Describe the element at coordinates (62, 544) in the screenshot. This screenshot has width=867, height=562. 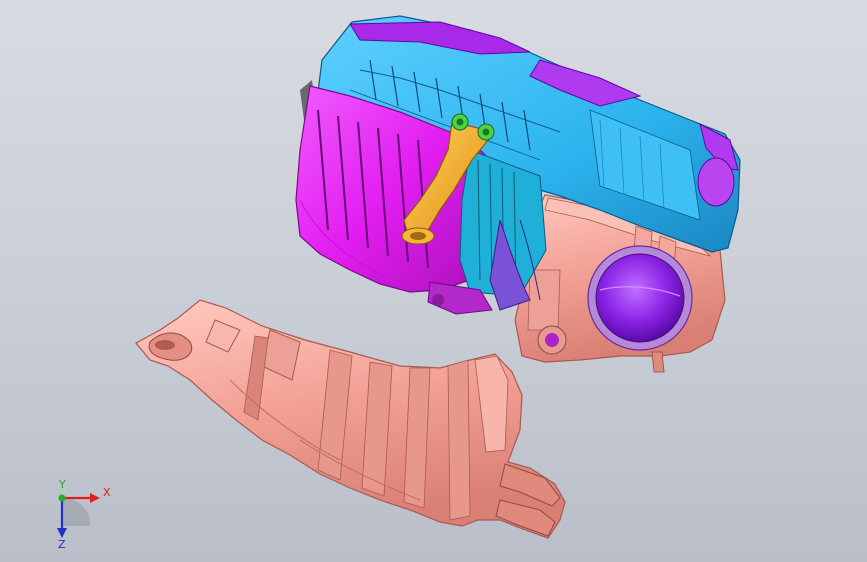
I see `z-axis-label: Z` at that location.